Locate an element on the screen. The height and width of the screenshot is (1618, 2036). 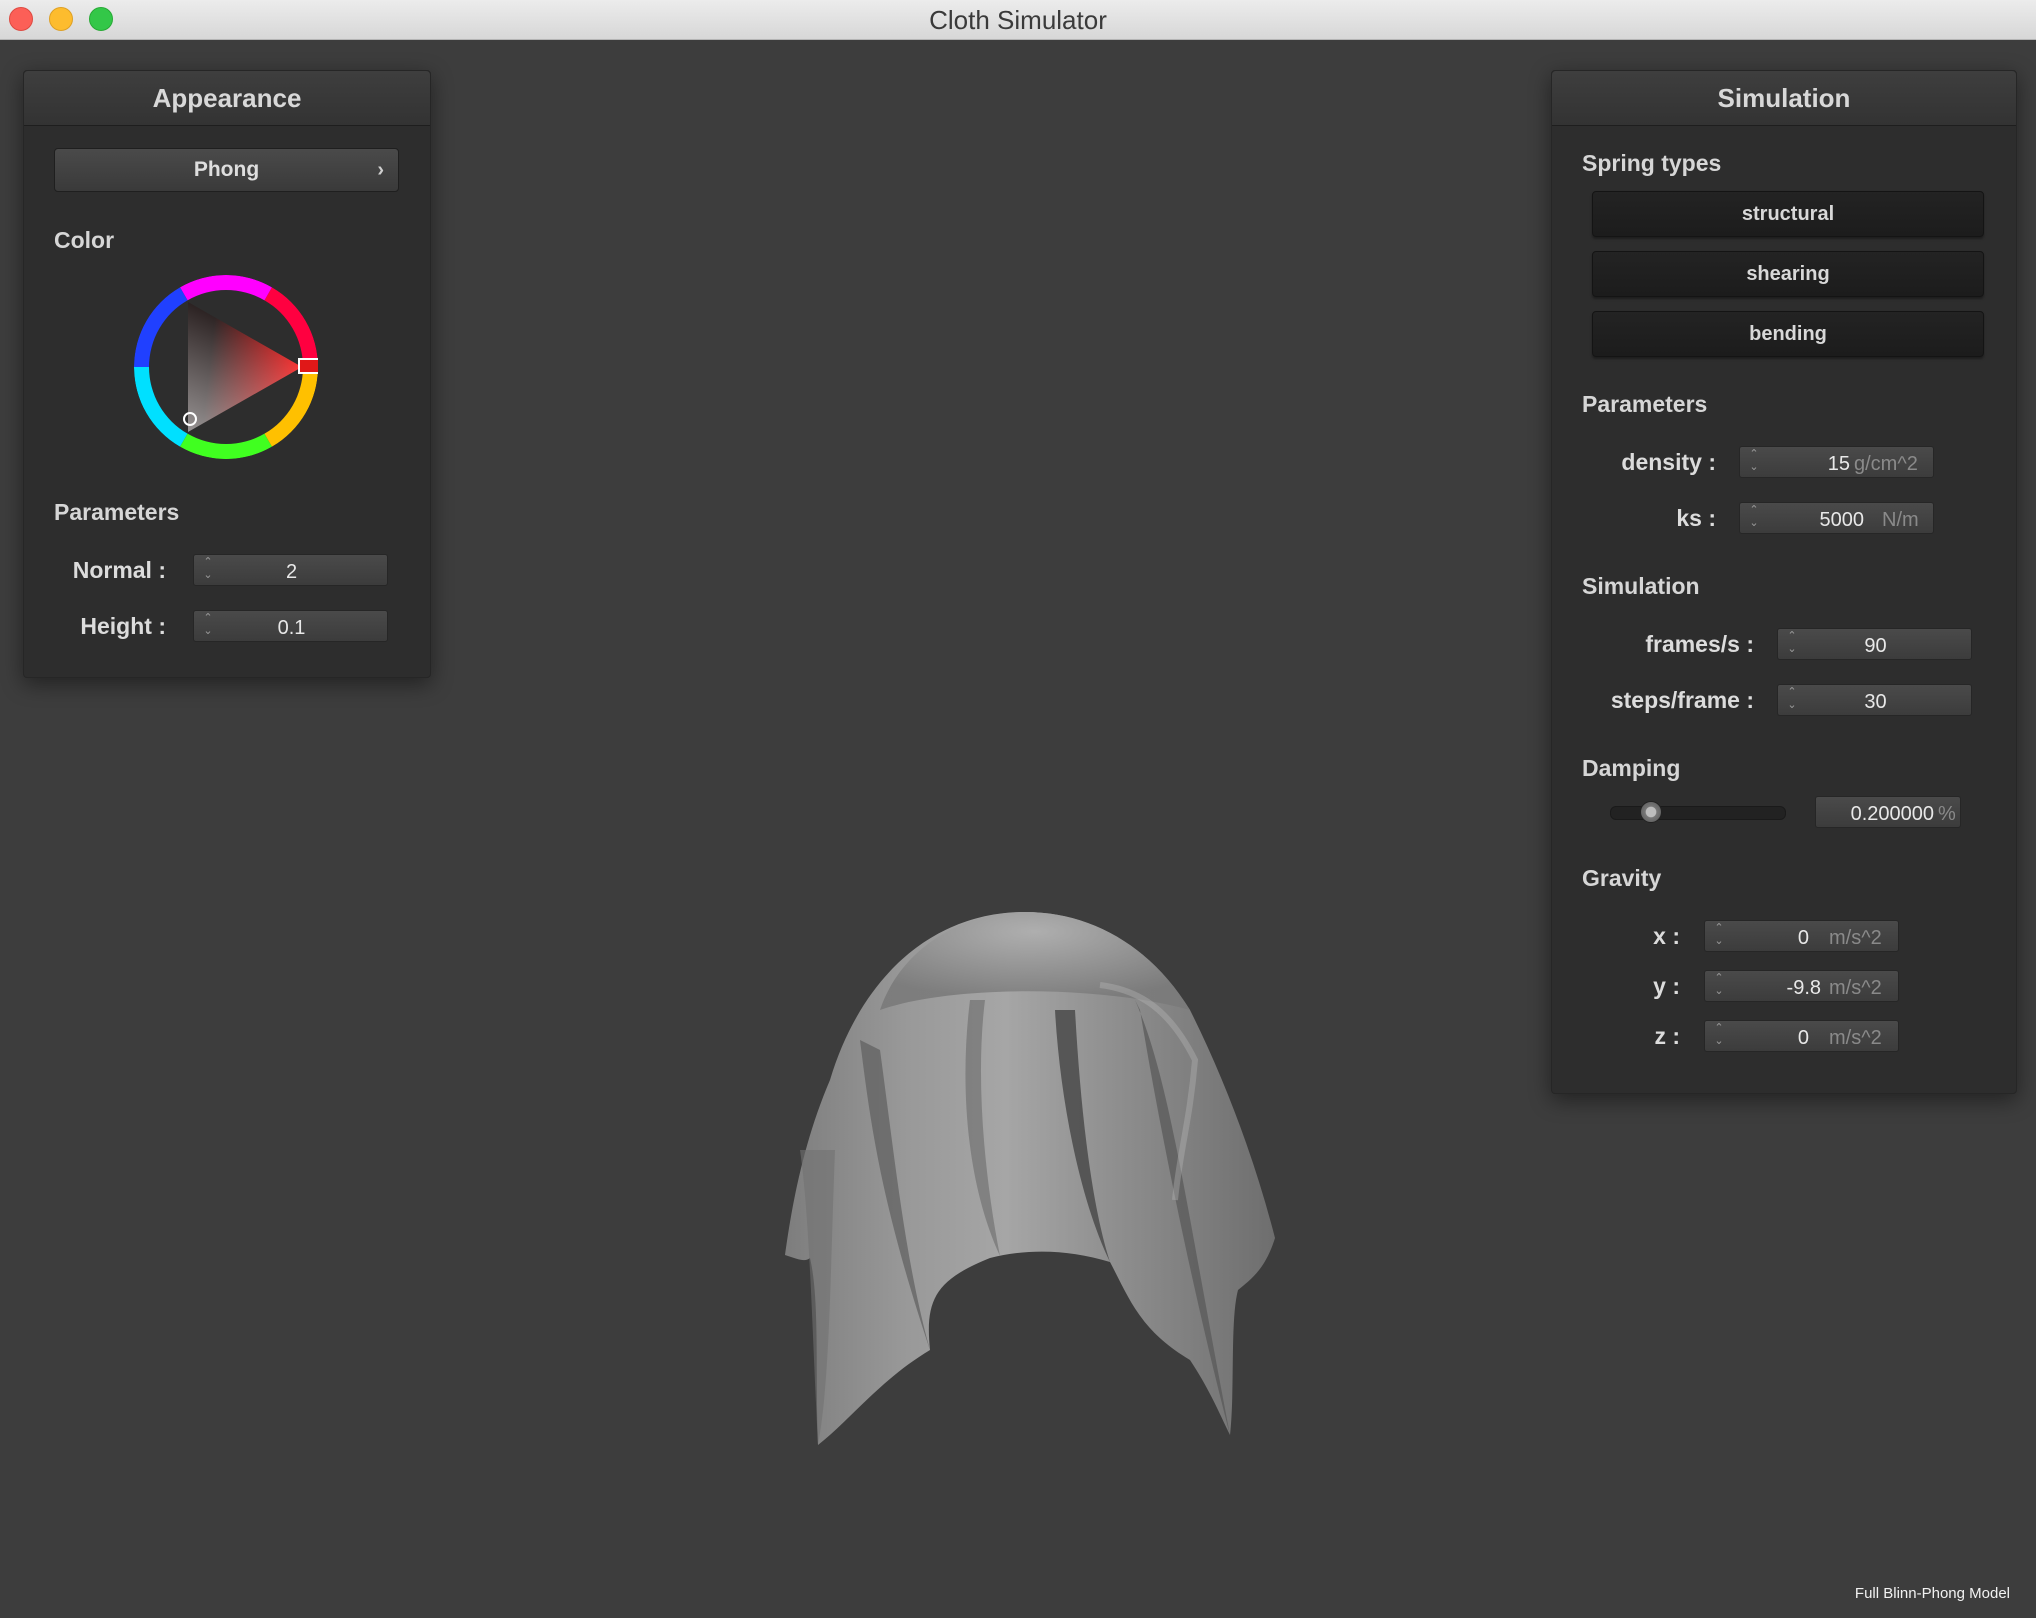
status-text: Full Blinn-Phong Model is located at coordinates (1932, 1593).